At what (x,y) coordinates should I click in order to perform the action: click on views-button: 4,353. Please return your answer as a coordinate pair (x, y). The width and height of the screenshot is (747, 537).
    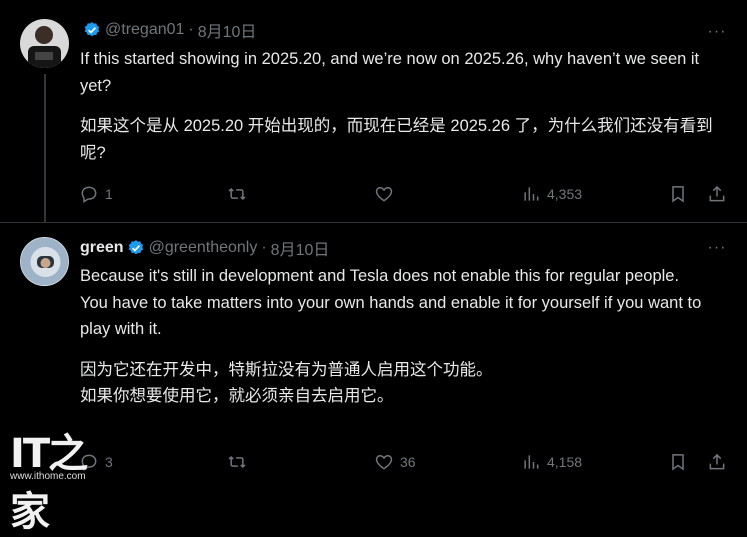
    Looking at the image, I should click on (551, 194).